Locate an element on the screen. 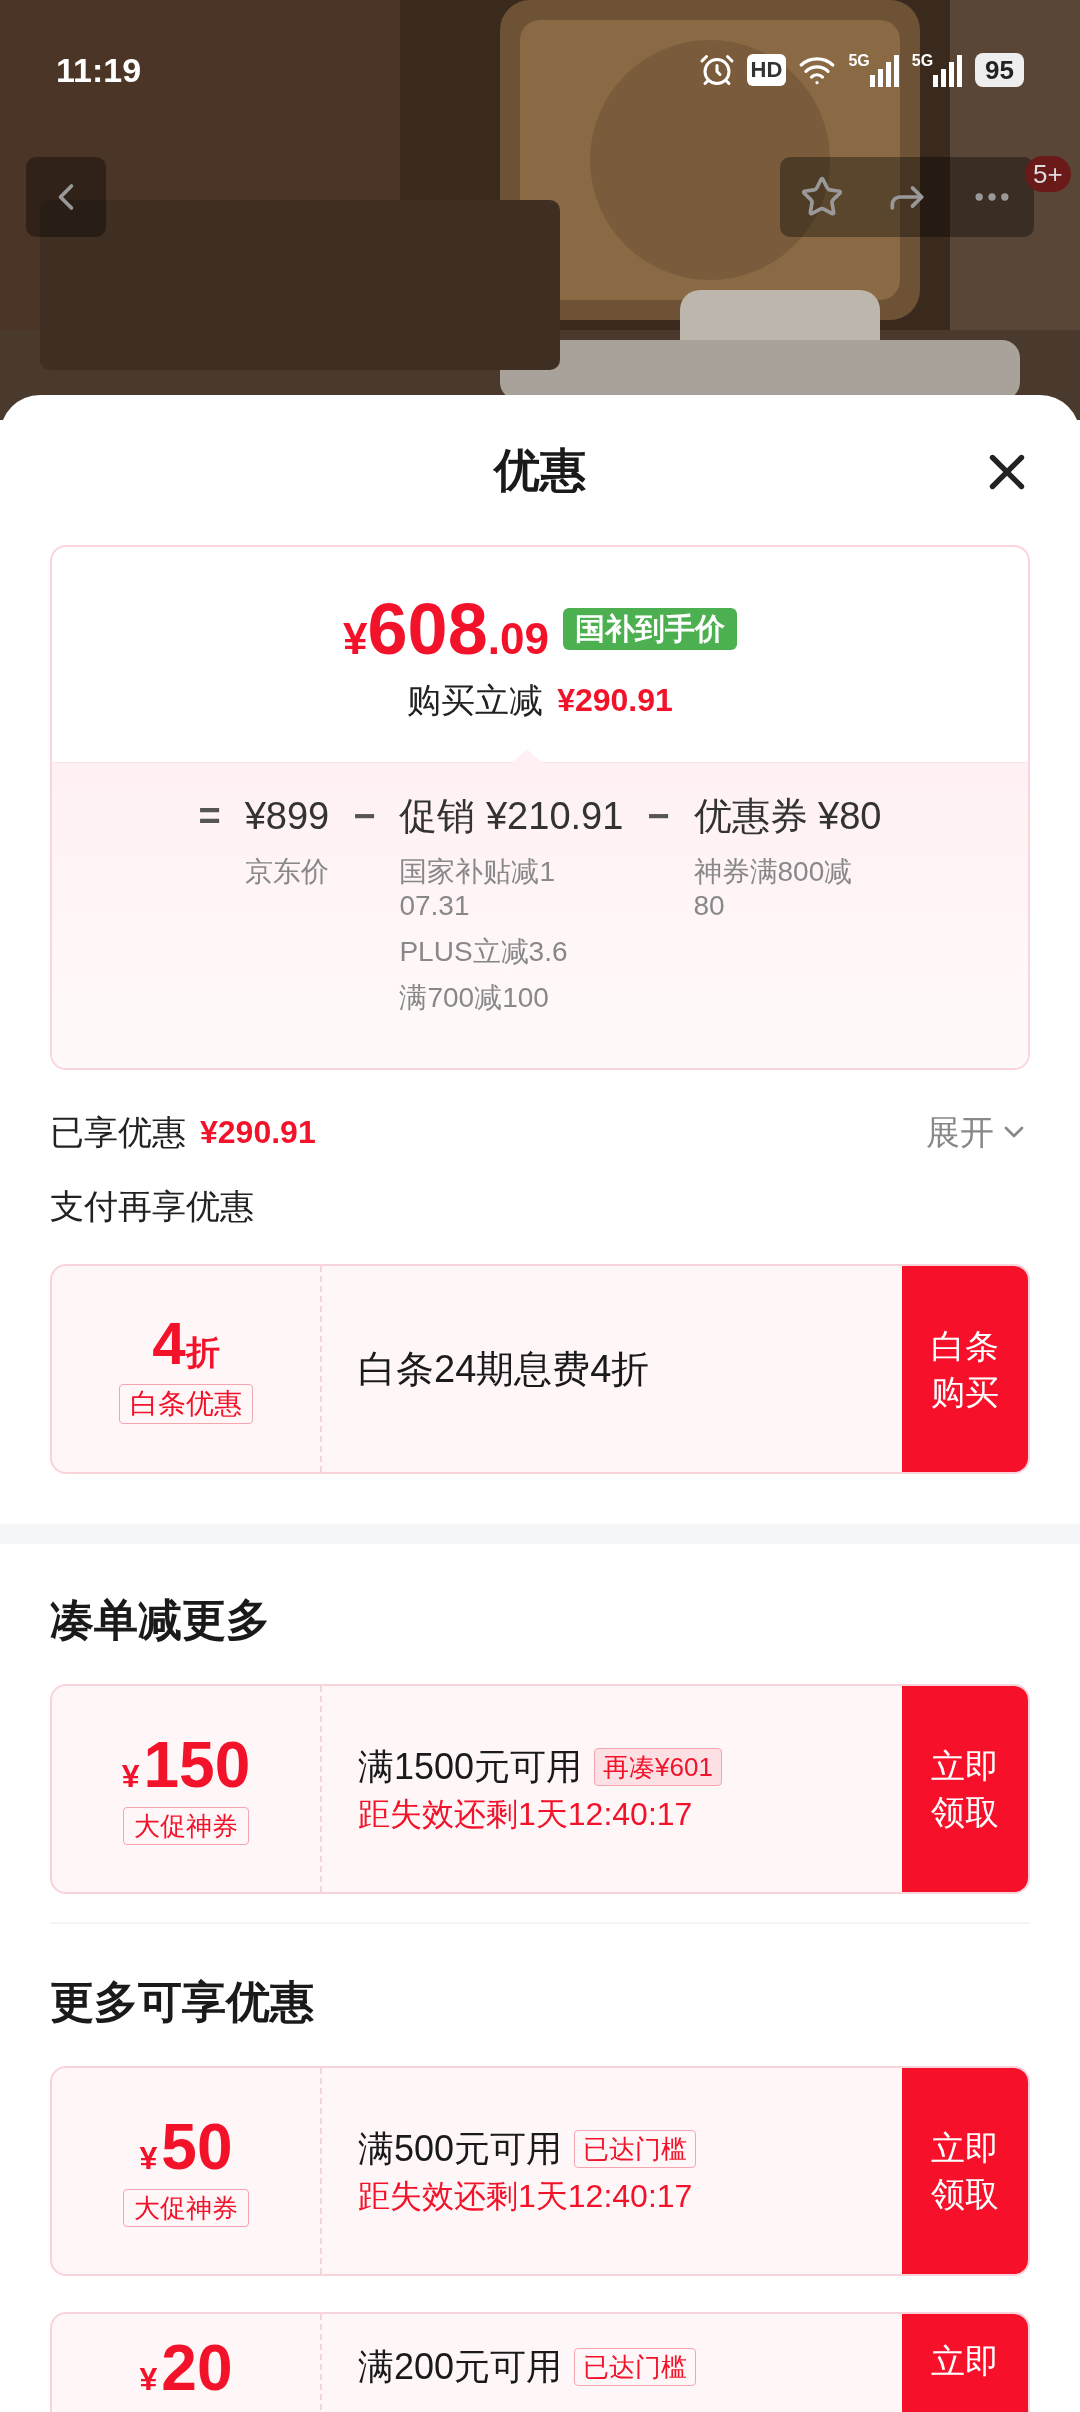  alarm-icon is located at coordinates (716, 70).